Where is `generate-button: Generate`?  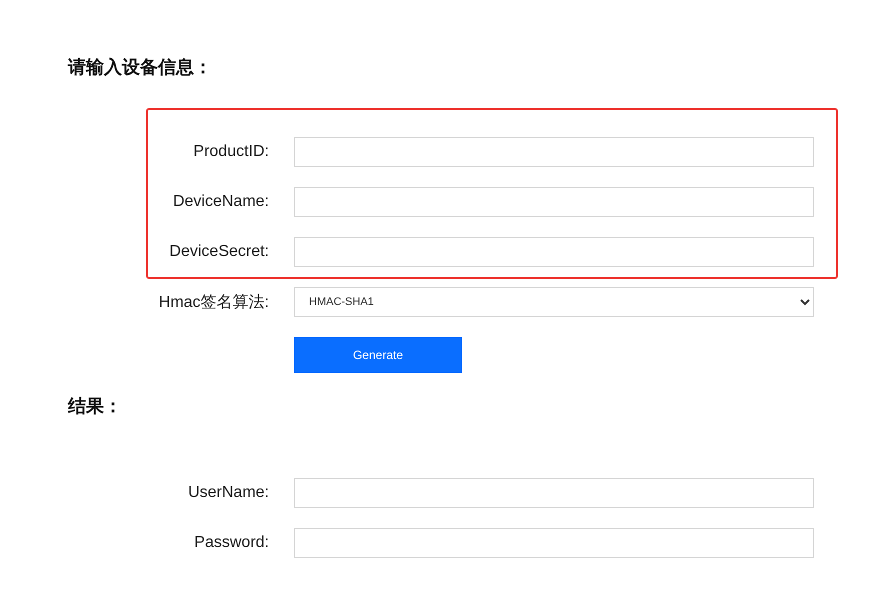
generate-button: Generate is located at coordinates (378, 355).